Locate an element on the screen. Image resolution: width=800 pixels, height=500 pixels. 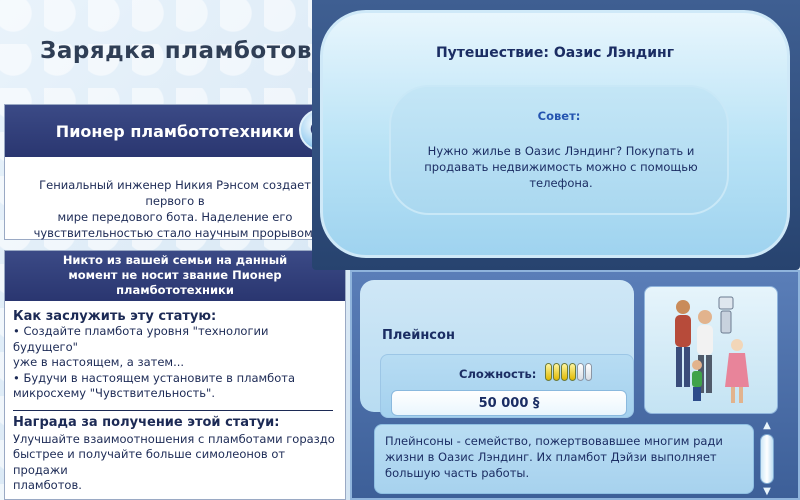
earn-title: Как заслужить эту статую: is located at coordinates (115, 316).